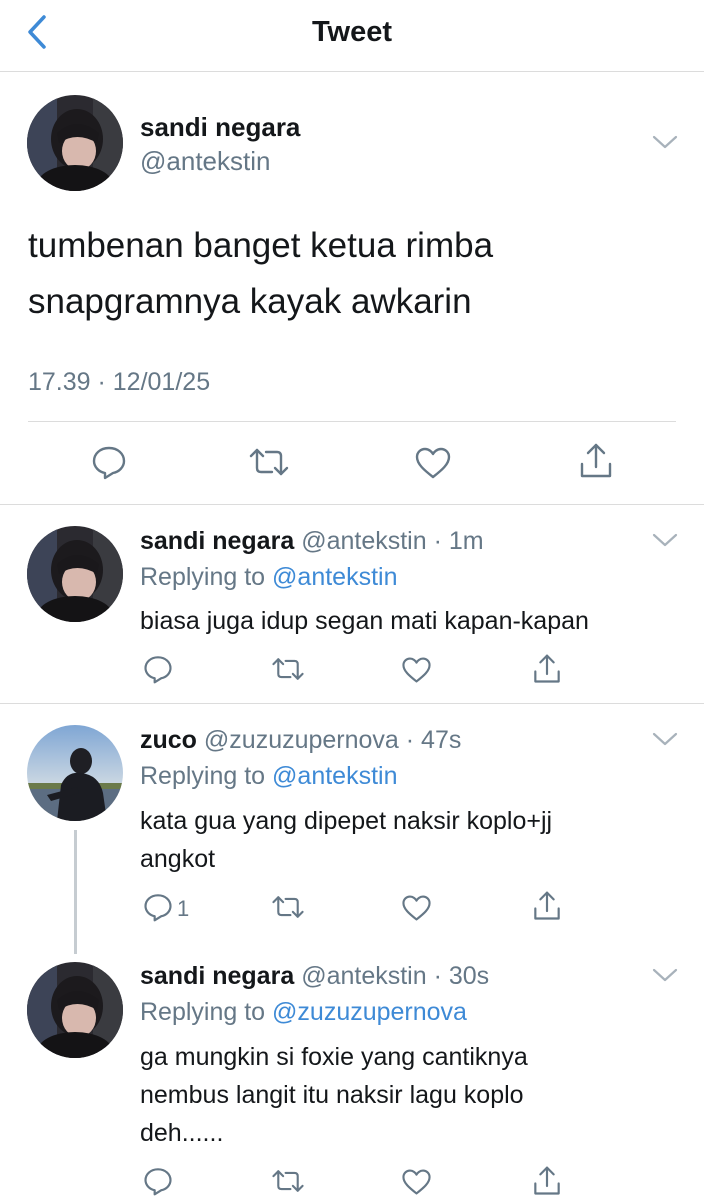 Image resolution: width=704 pixels, height=1200 pixels. I want to click on mention-link: @zuzuzupernova, so click(369, 1012).